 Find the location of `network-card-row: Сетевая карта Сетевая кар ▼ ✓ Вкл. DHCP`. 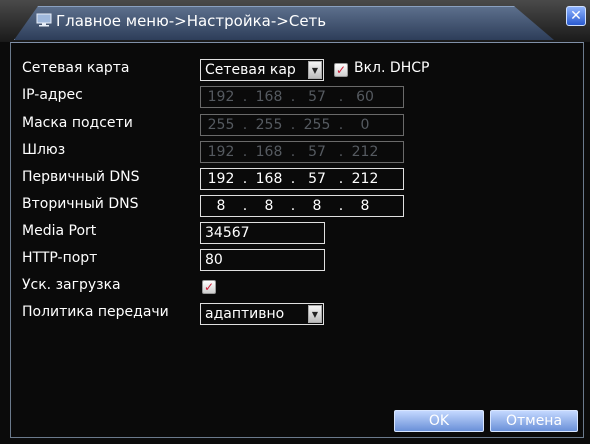

network-card-row: Сетевая карта Сетевая кар ▼ ✓ Вкл. DHCP is located at coordinates (292, 70).